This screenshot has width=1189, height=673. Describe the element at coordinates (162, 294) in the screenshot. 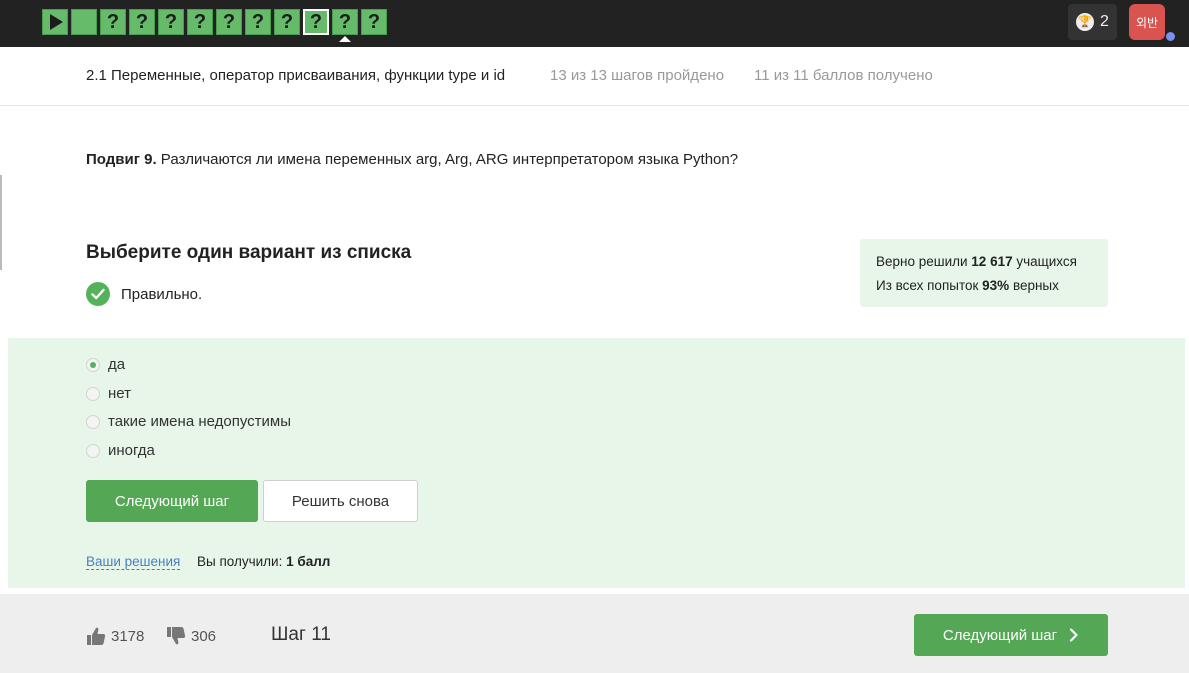

I see `status-text: Правильно.` at that location.